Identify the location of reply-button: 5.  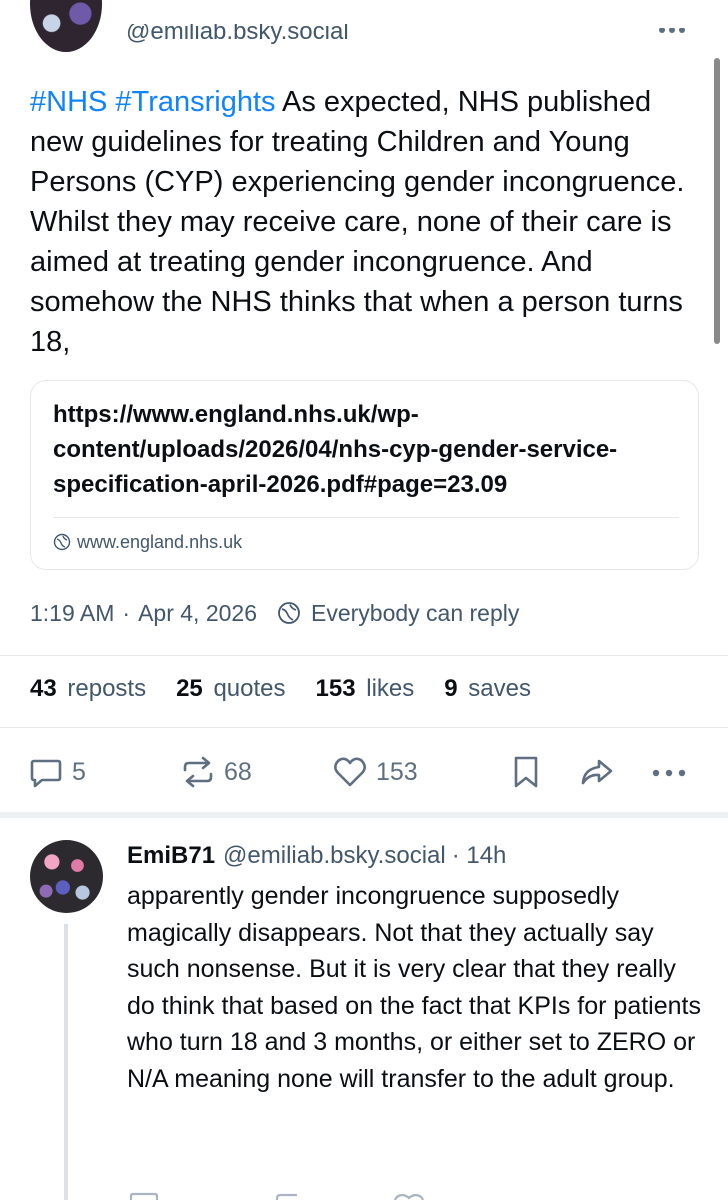
(57, 772).